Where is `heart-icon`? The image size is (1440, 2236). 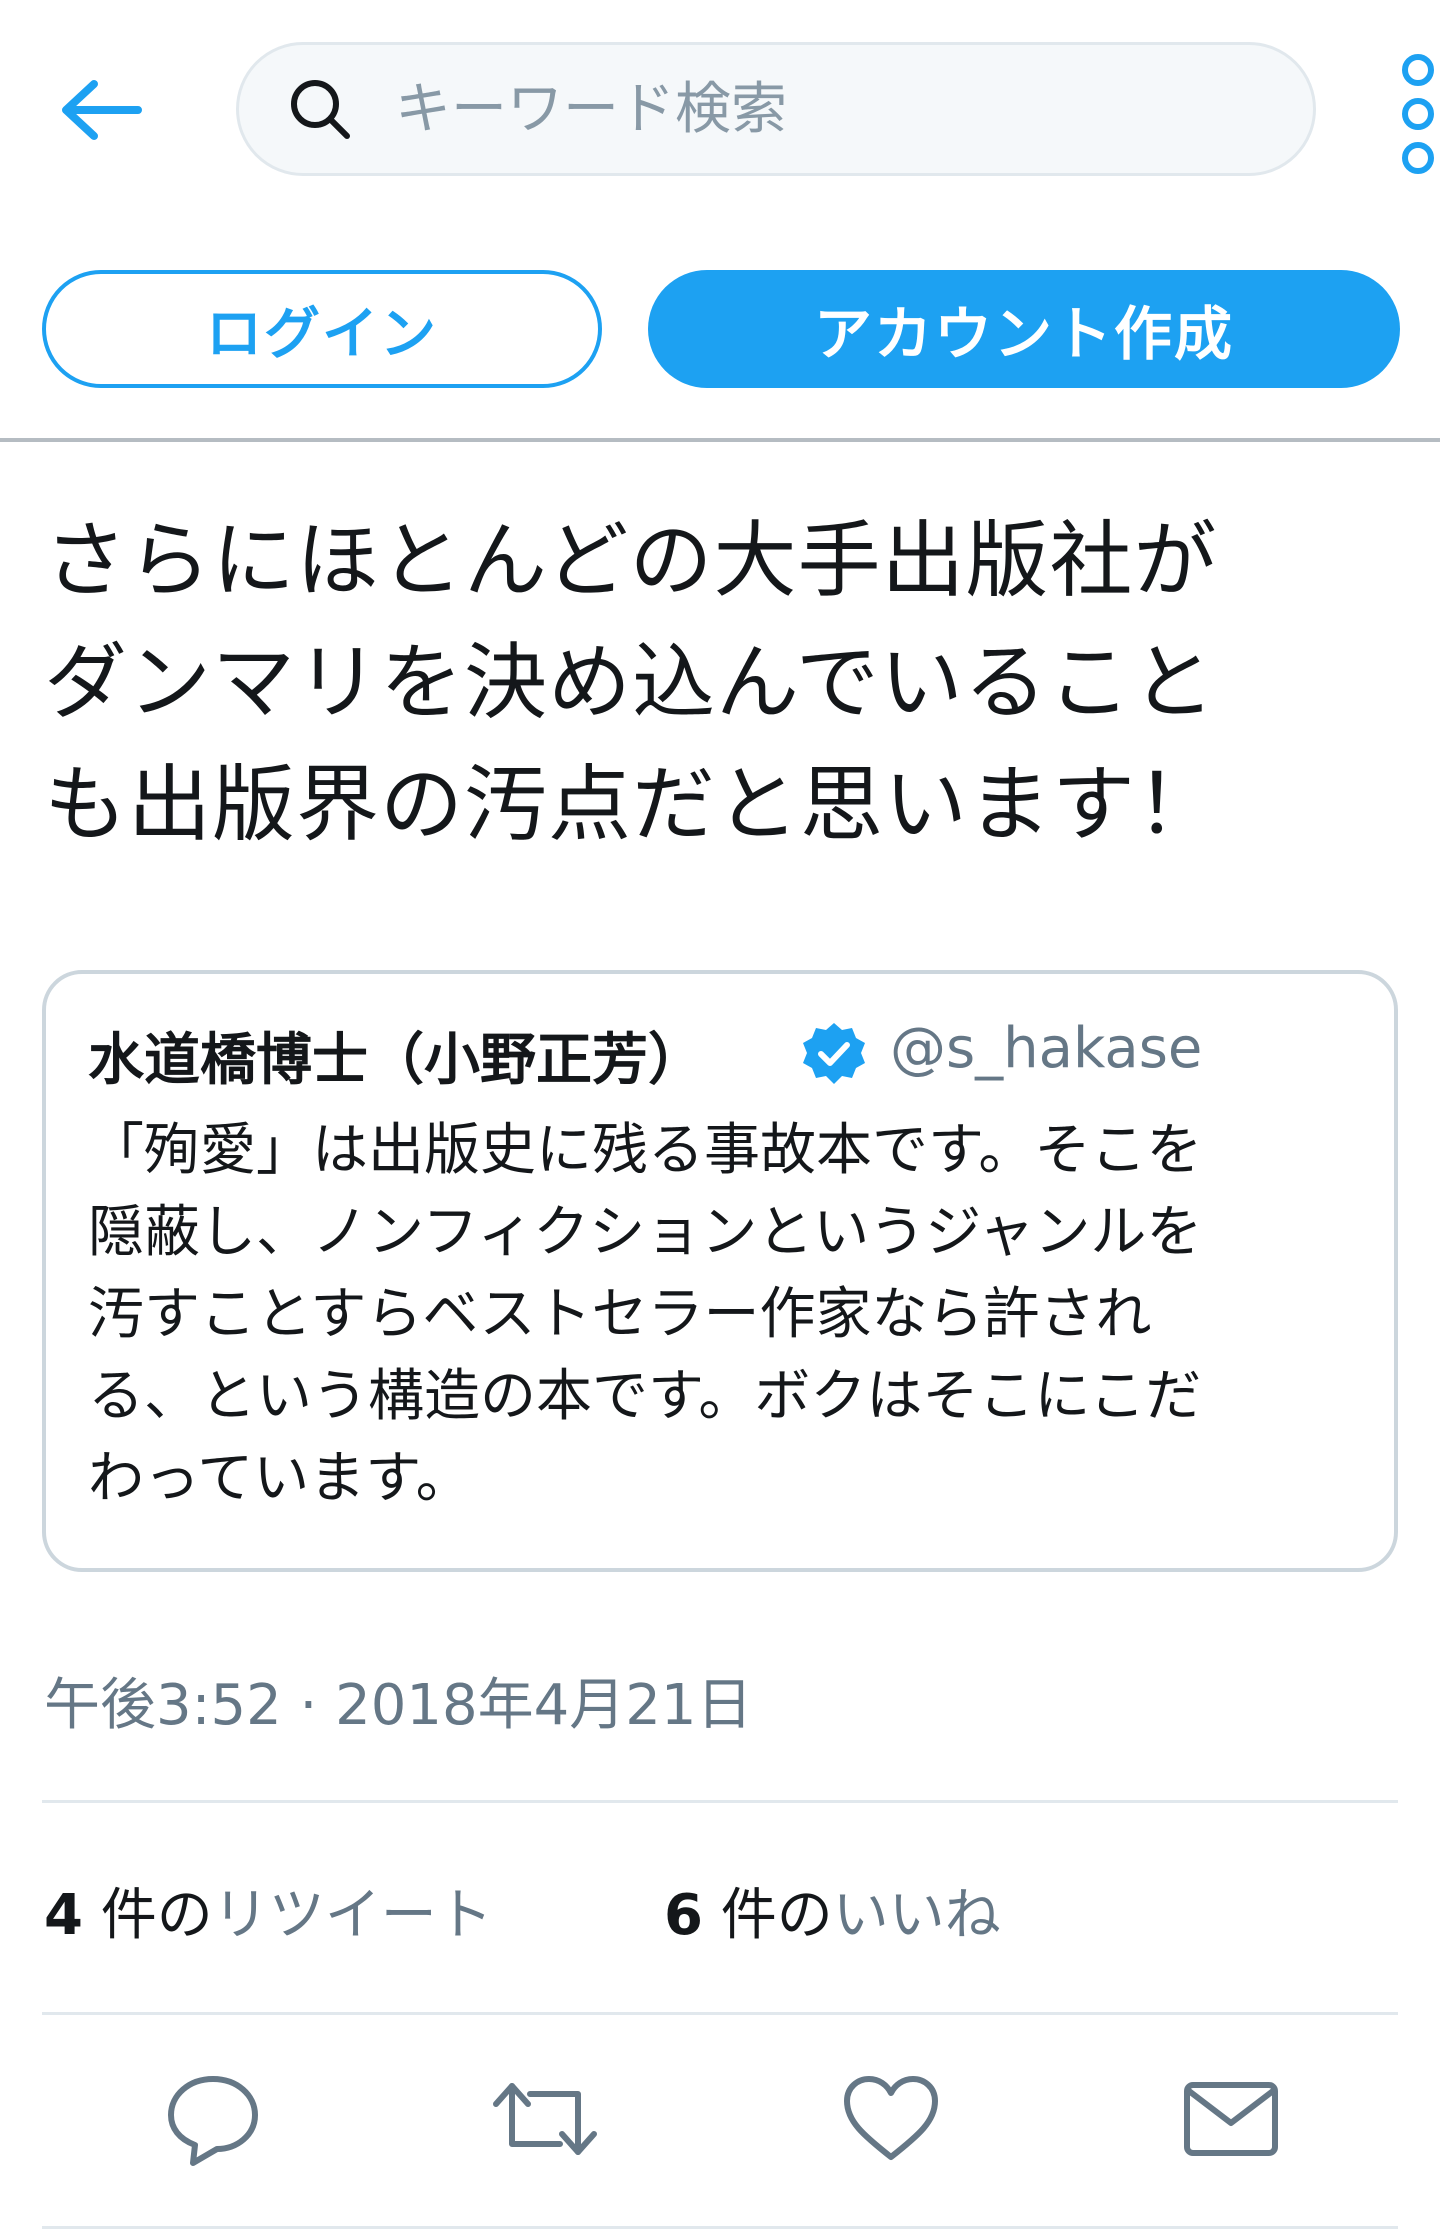 heart-icon is located at coordinates (891, 2118).